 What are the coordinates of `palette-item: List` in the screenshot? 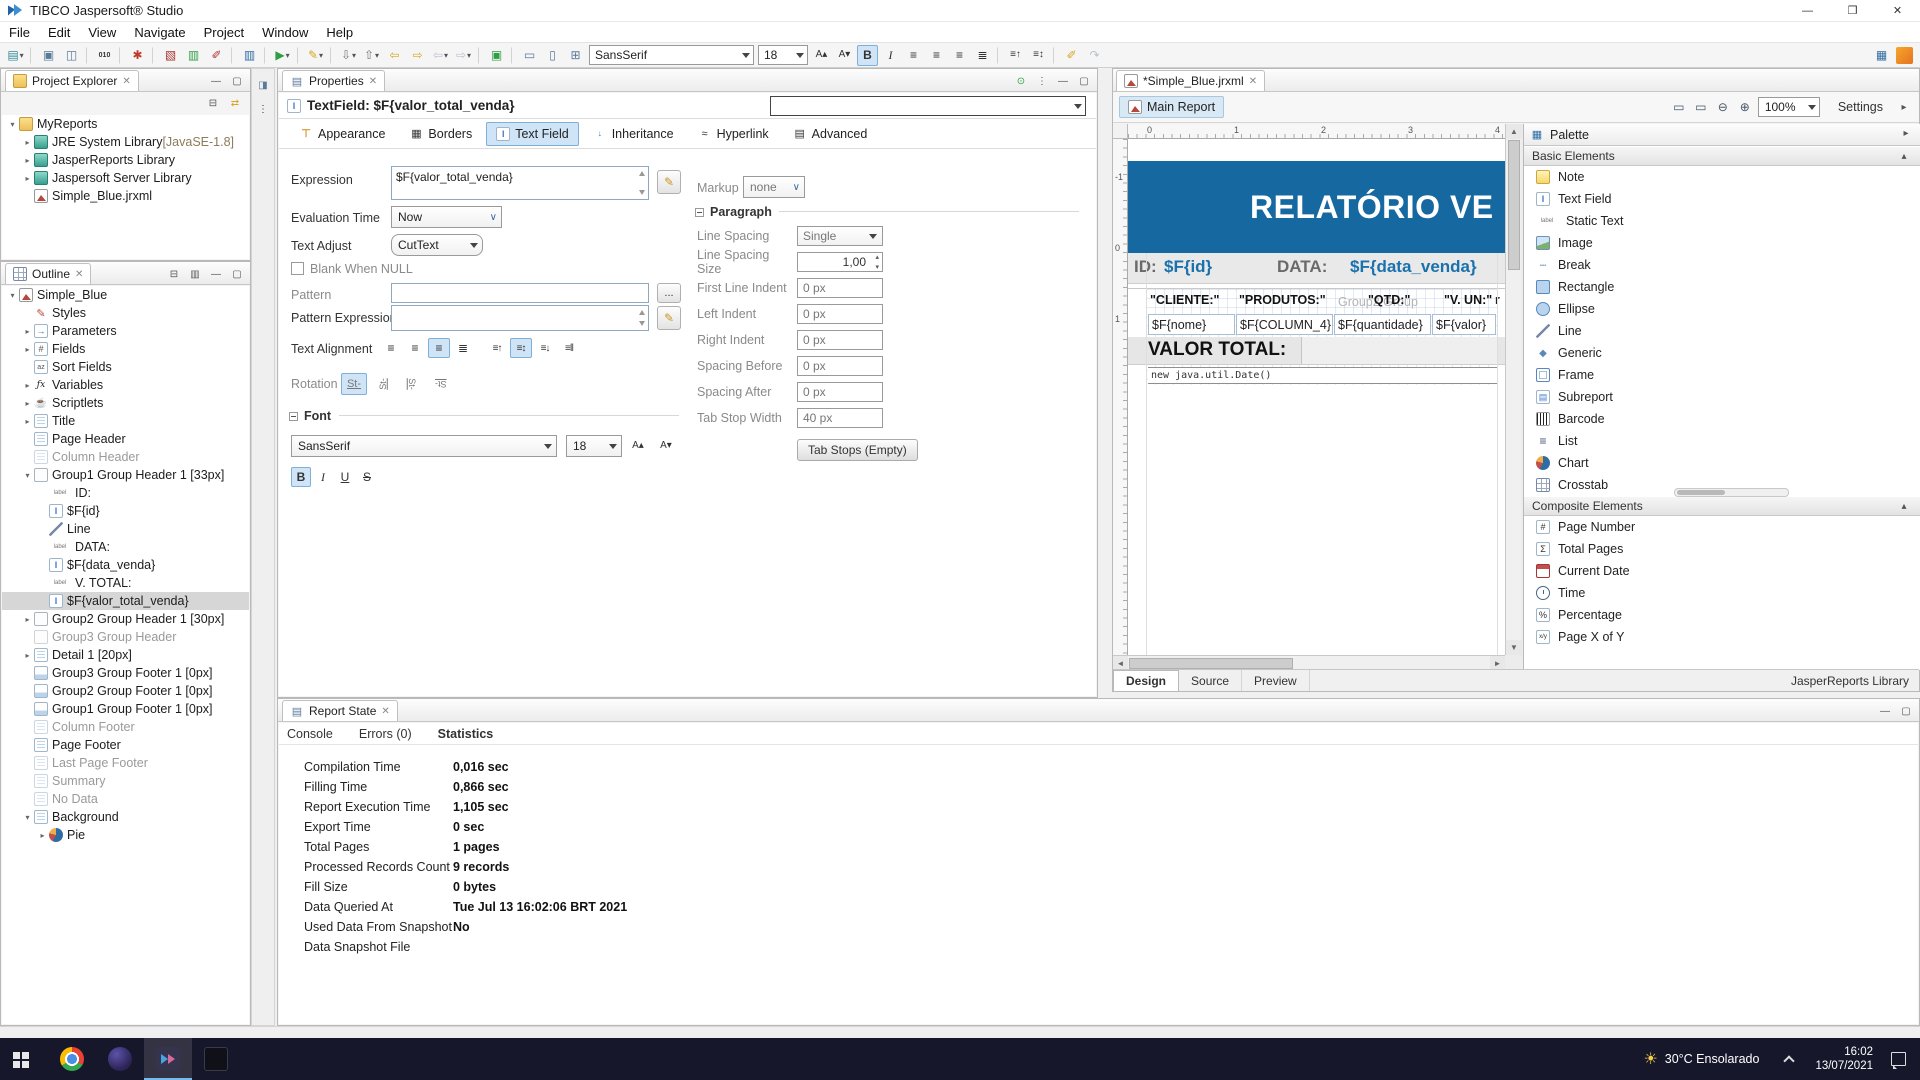 It's located at (1722, 441).